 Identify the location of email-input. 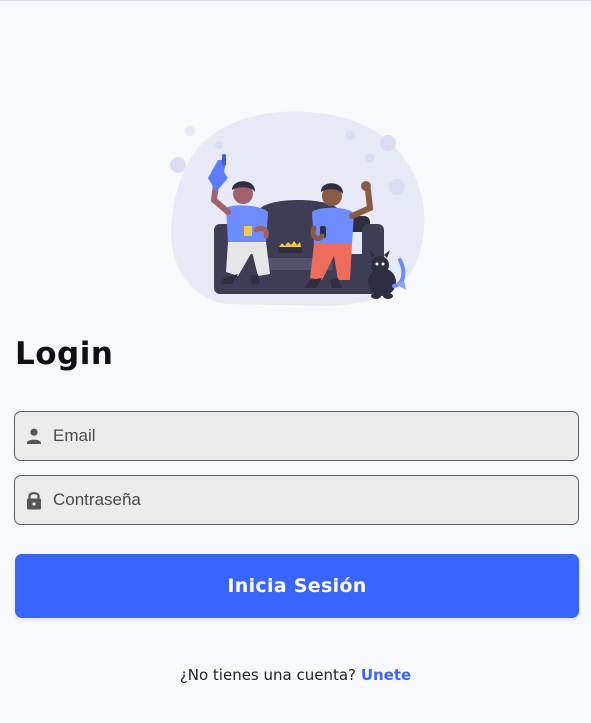
(303, 436).